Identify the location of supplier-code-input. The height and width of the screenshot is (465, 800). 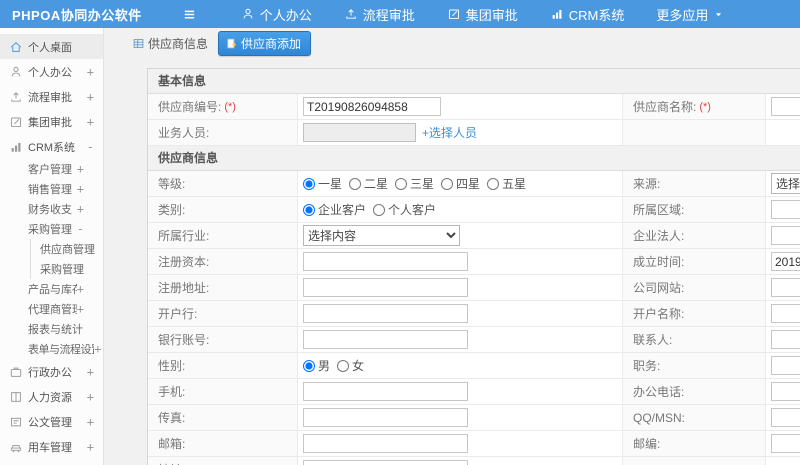
(372, 106).